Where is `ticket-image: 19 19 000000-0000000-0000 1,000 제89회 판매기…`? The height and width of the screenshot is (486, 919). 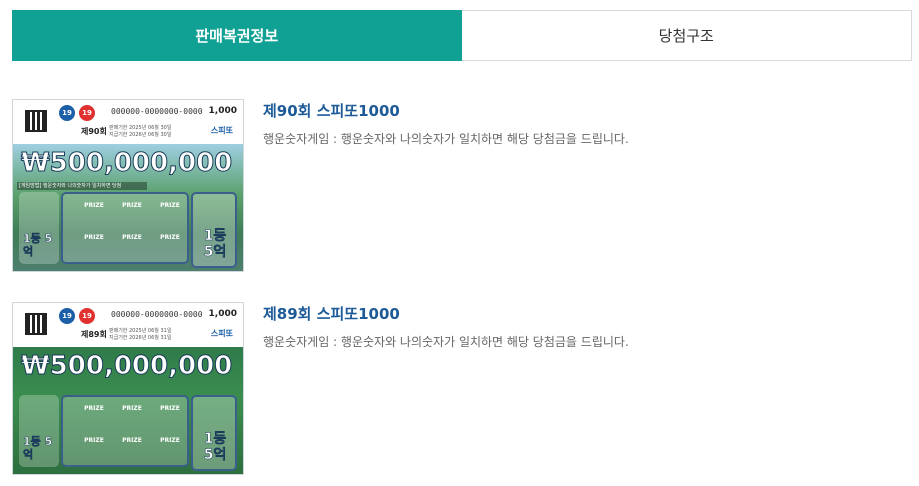 ticket-image: 19 19 000000-0000000-0000 1,000 제89회 판매기… is located at coordinates (128, 388).